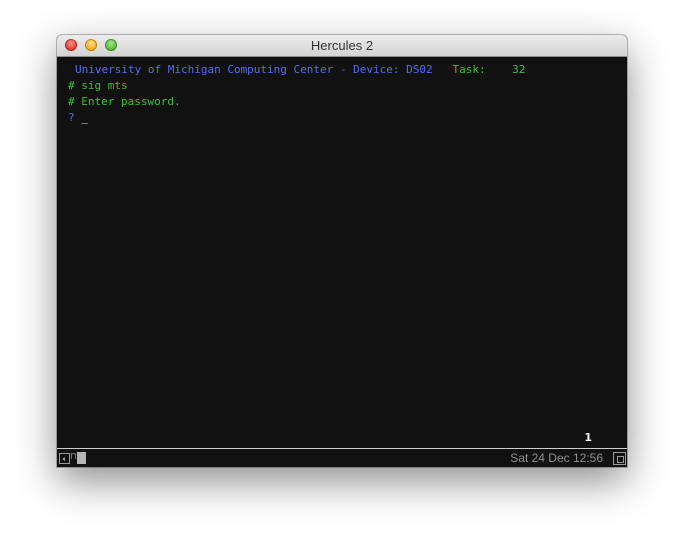 Image resolution: width=684 pixels, height=546 pixels. I want to click on title-bar: Hercules 2, so click(342, 46).